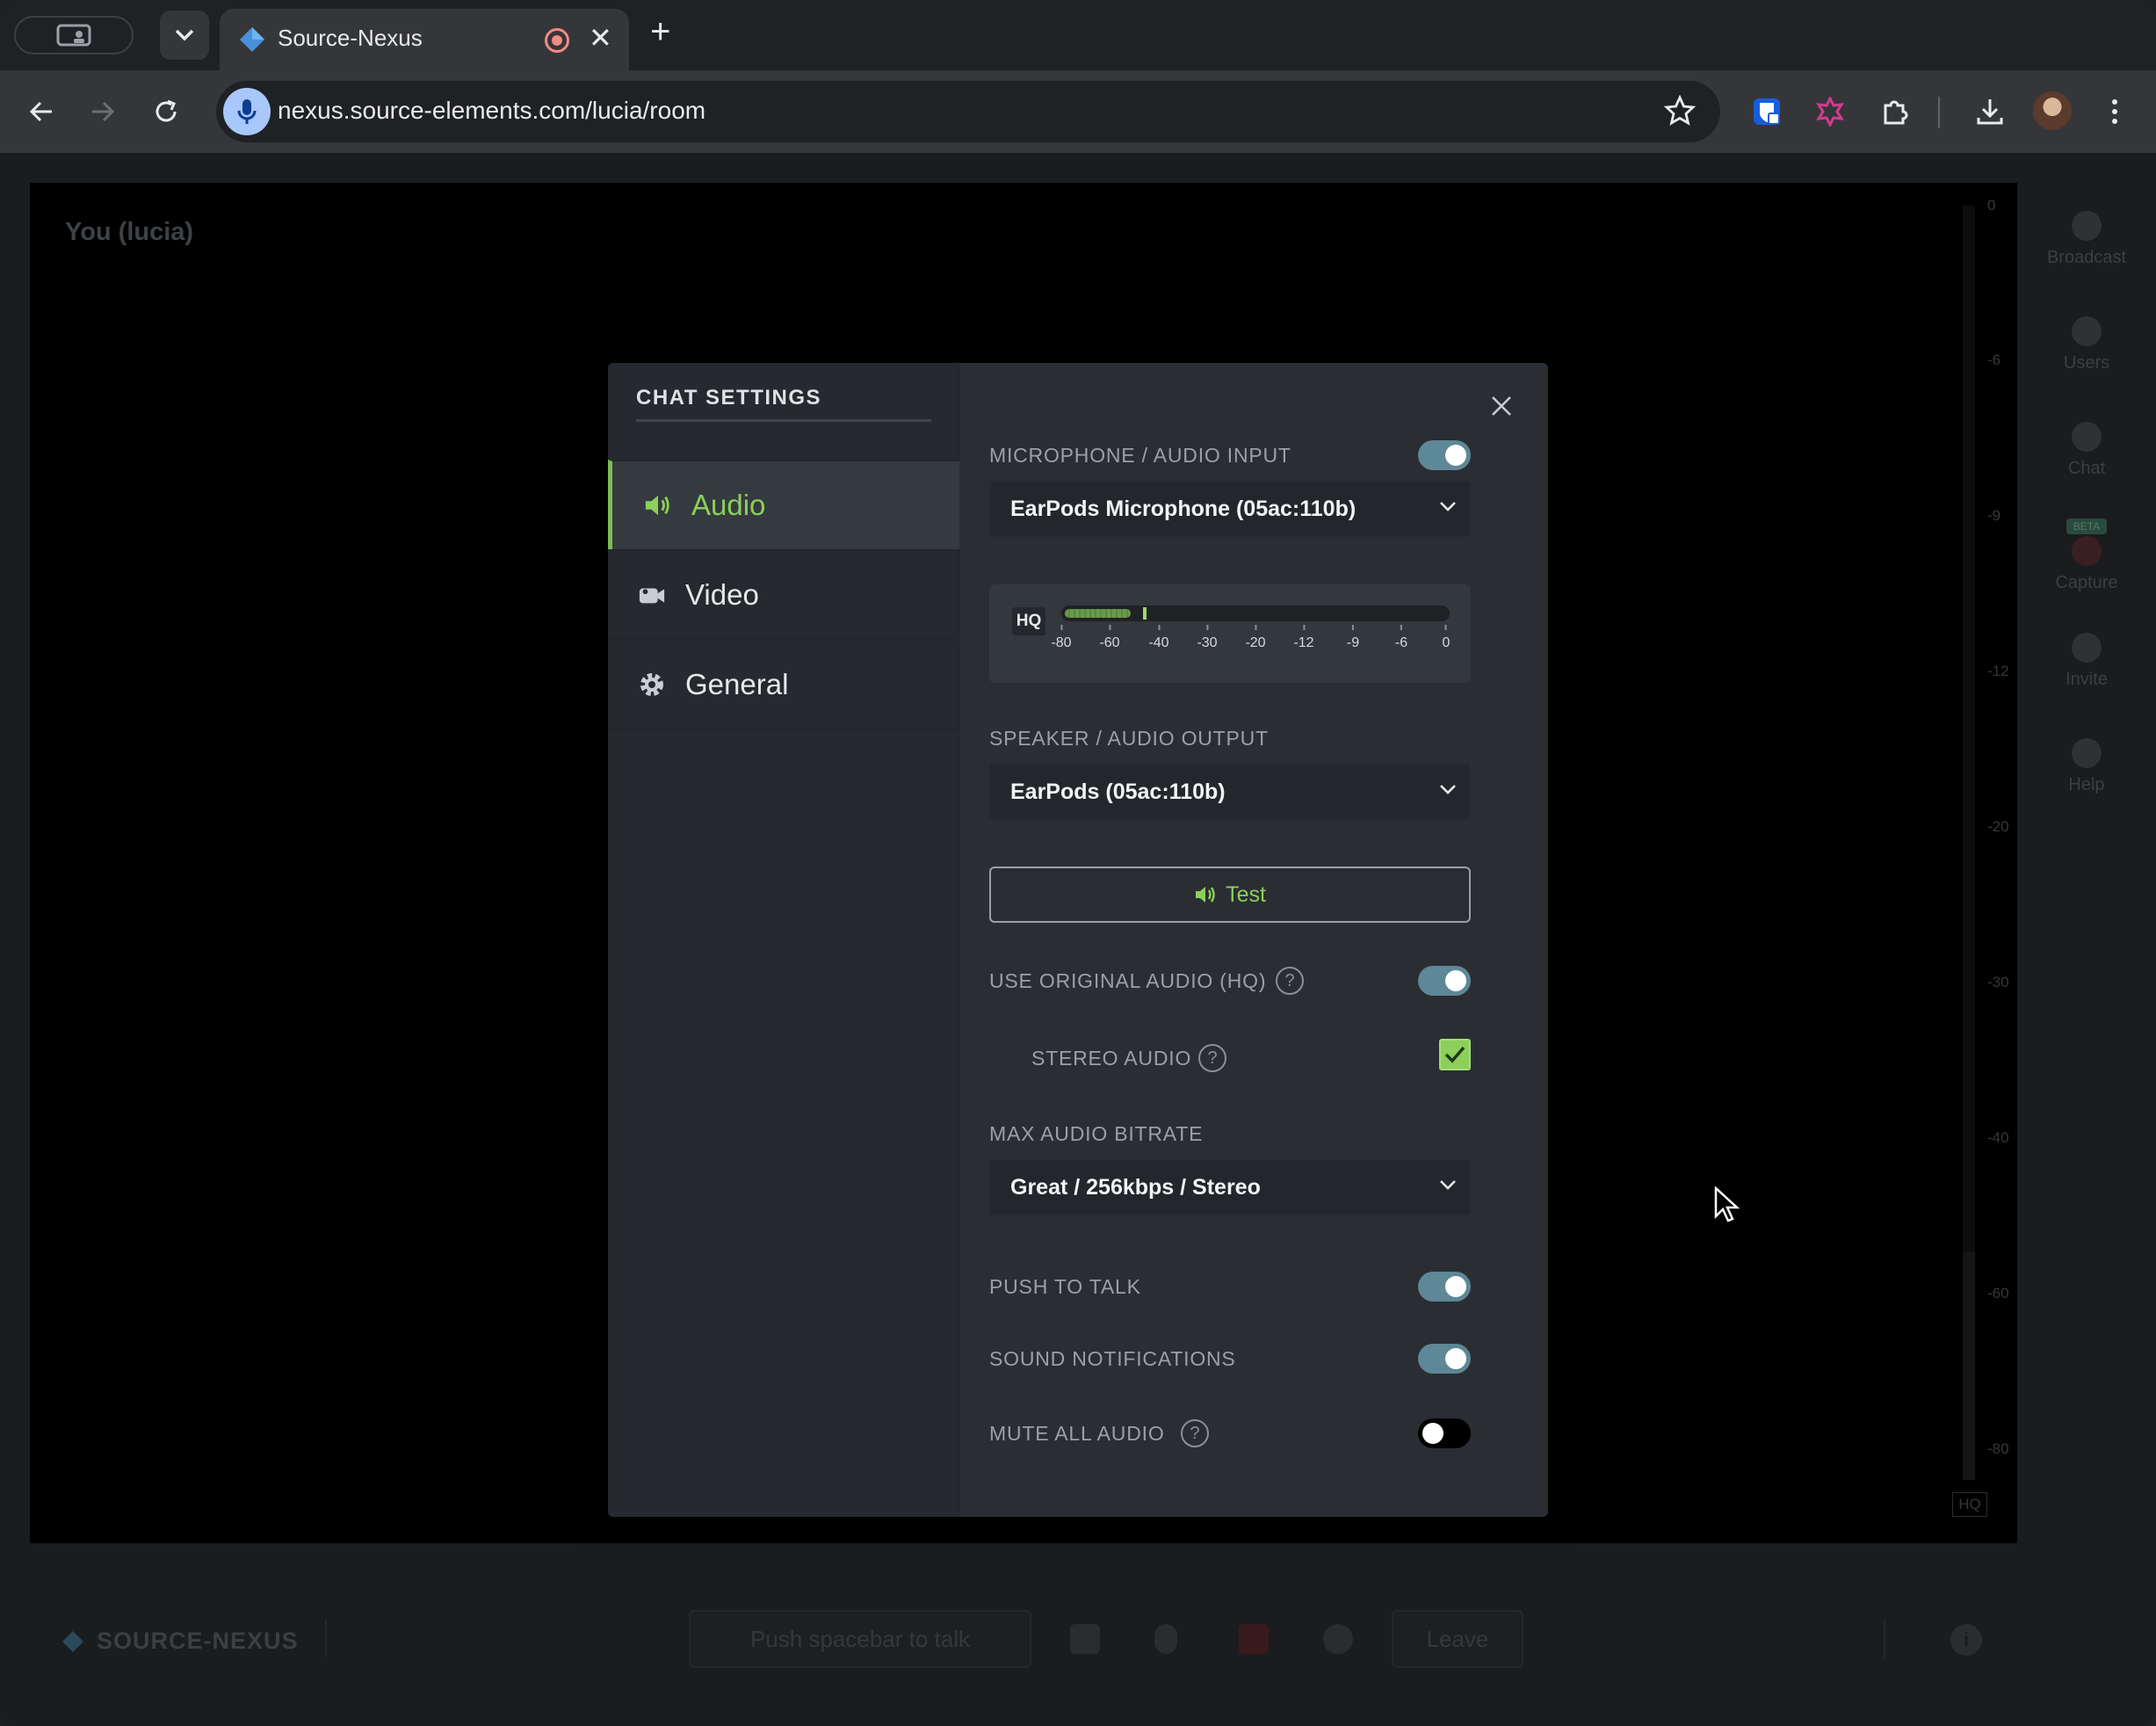  I want to click on tab-title: Source-Nexus, so click(351, 38).